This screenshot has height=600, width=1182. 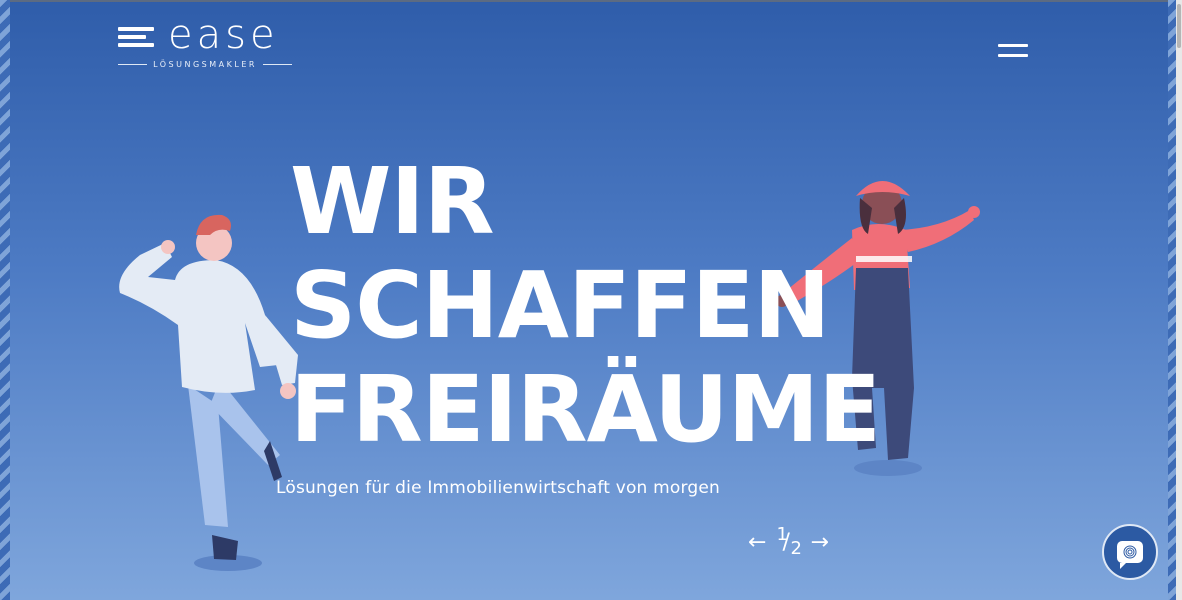 I want to click on man-hair, so click(x=213, y=224).